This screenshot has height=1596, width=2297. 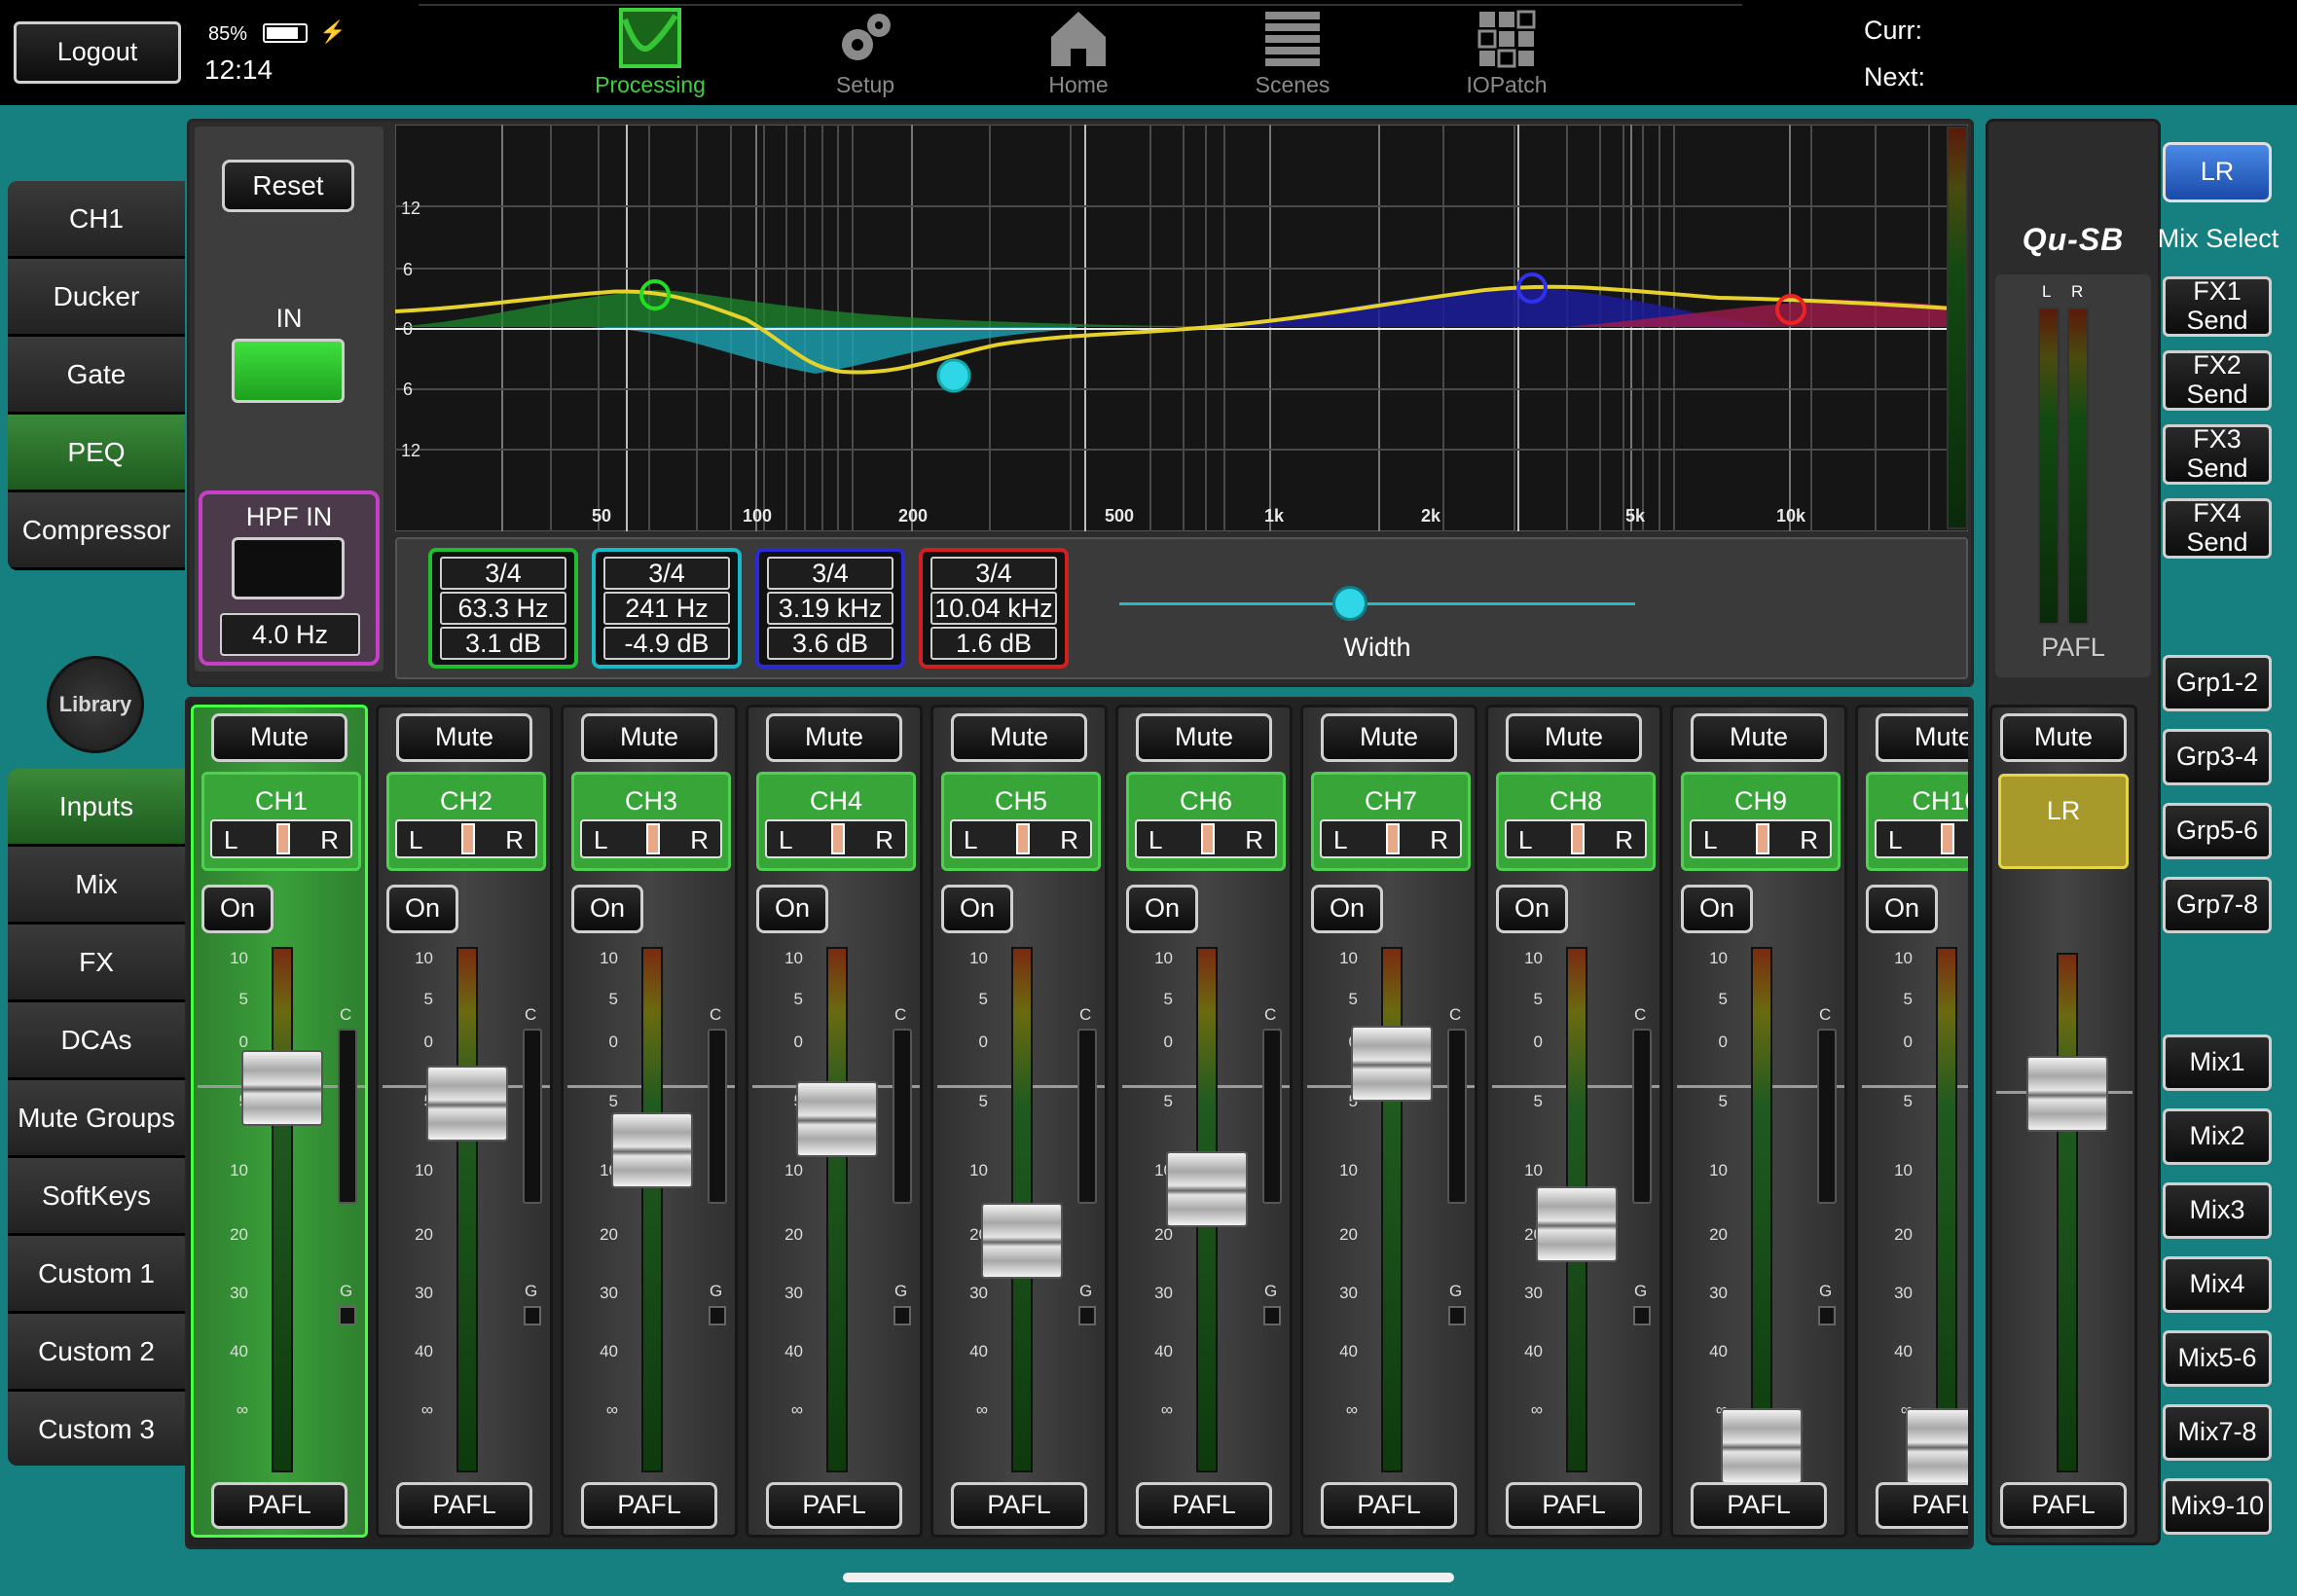 What do you see at coordinates (2217, 172) in the screenshot?
I see `mix-select-lr: LR` at bounding box center [2217, 172].